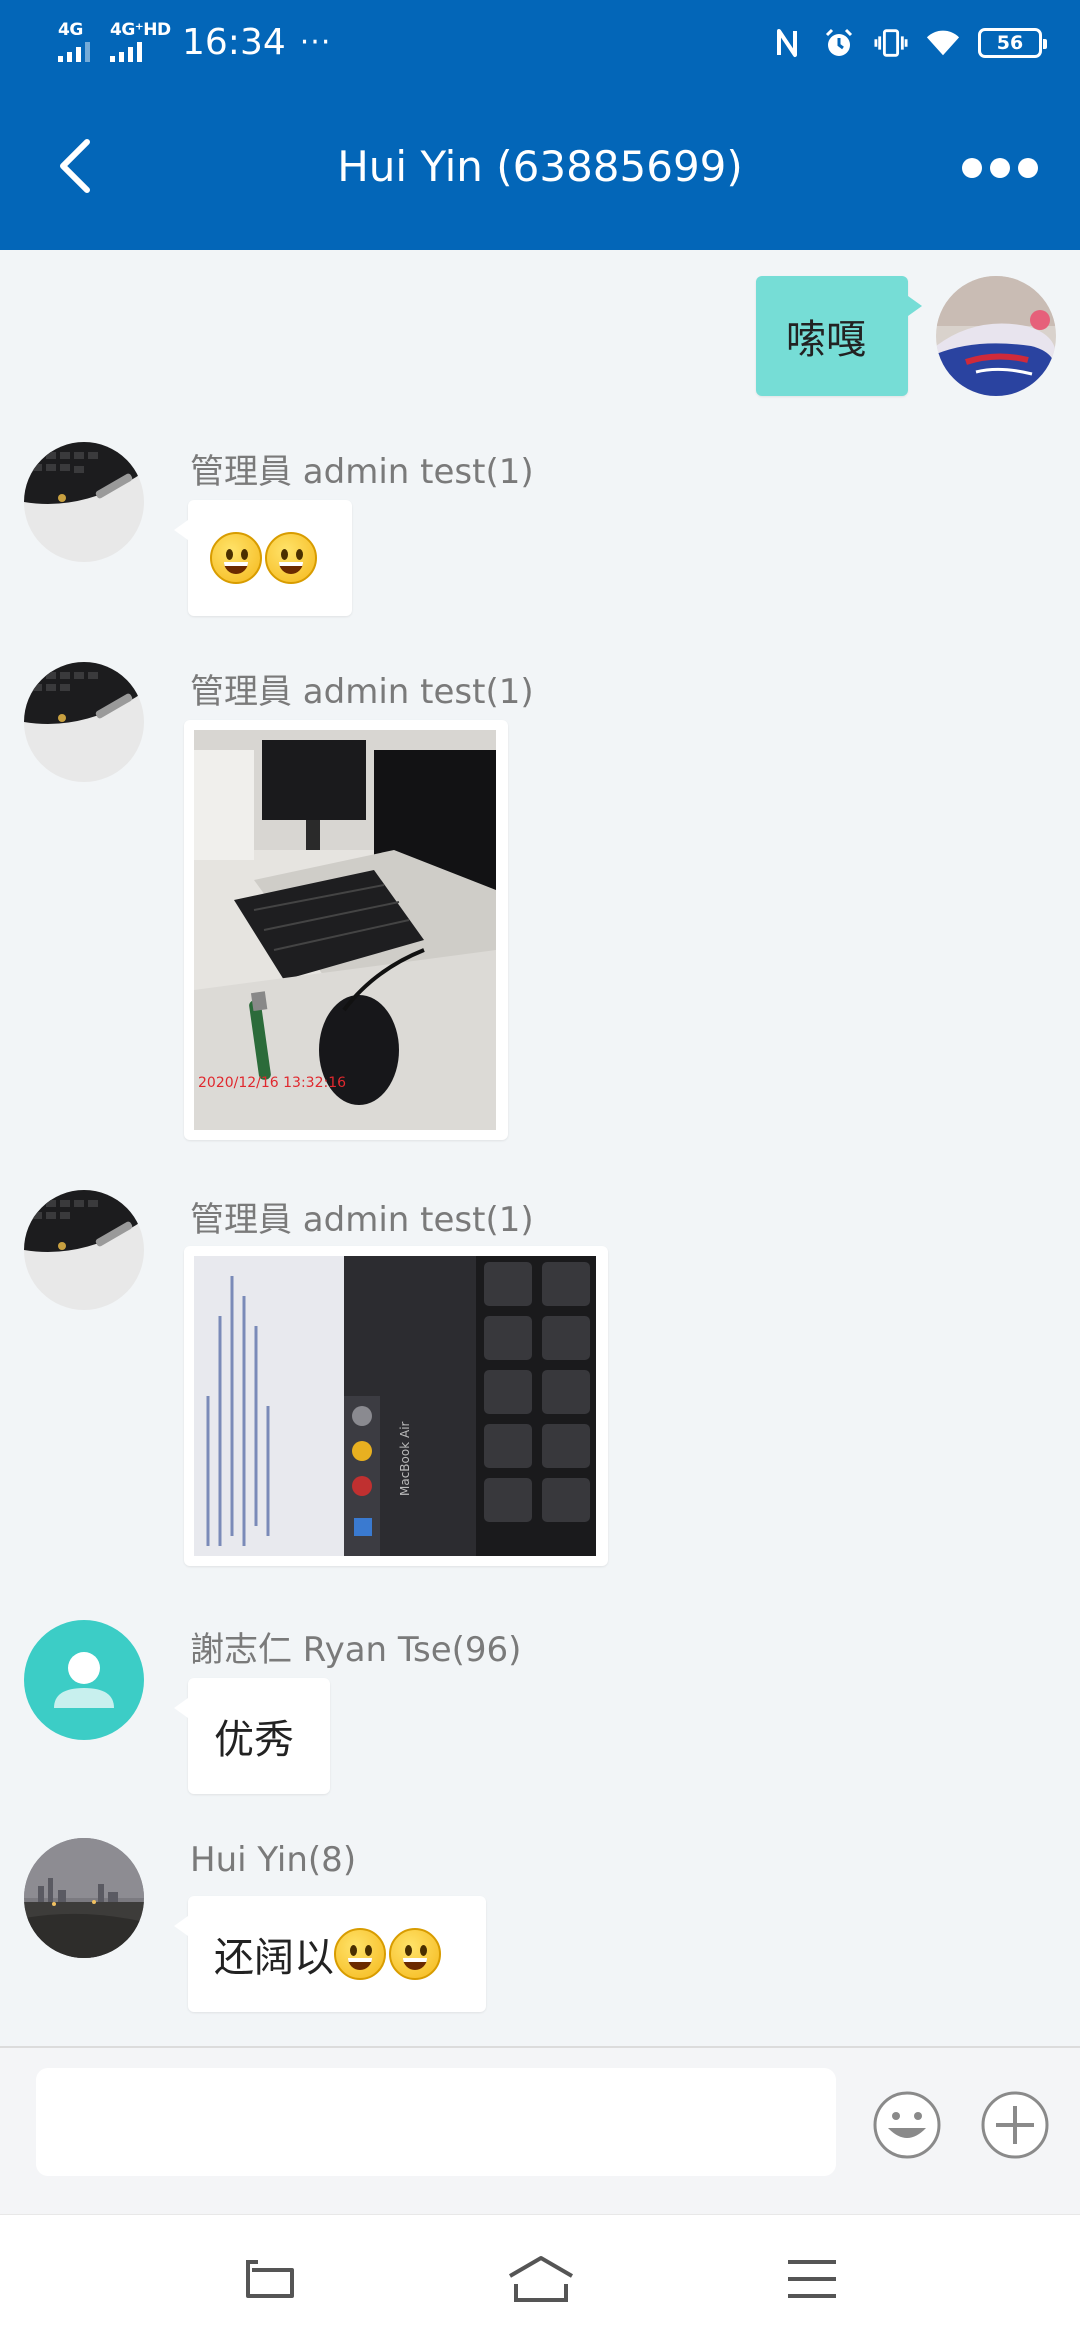 The image size is (1080, 2340). Describe the element at coordinates (315, 42) in the screenshot. I see `more-notifications: ···` at that location.